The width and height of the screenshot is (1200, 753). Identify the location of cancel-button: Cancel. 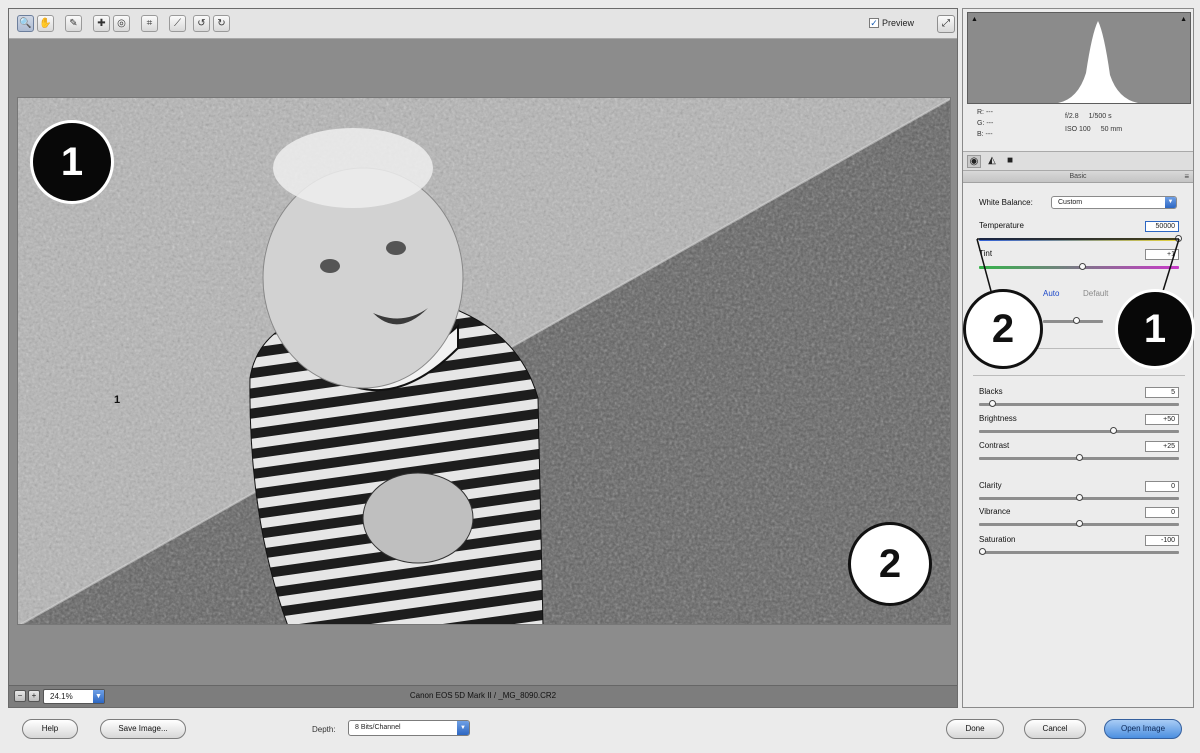
(1055, 729).